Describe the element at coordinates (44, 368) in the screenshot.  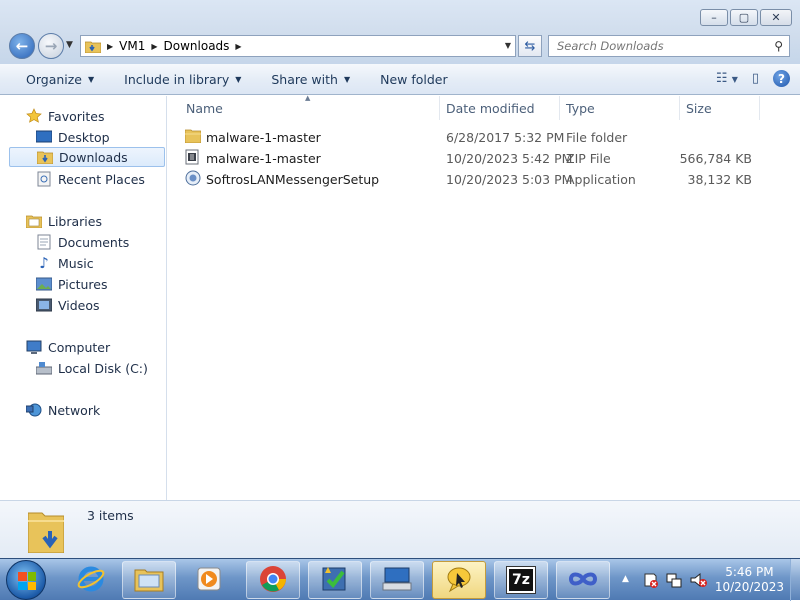
I see `hard-drive-icon` at that location.